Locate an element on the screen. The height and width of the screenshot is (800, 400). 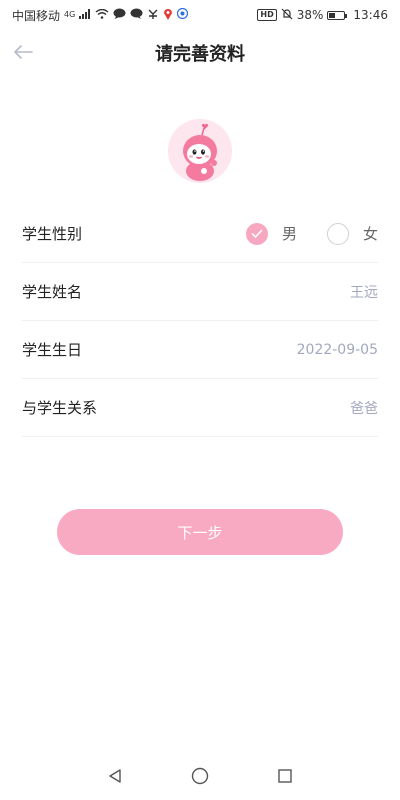
birthday-label: 学生生日 is located at coordinates (52, 350).